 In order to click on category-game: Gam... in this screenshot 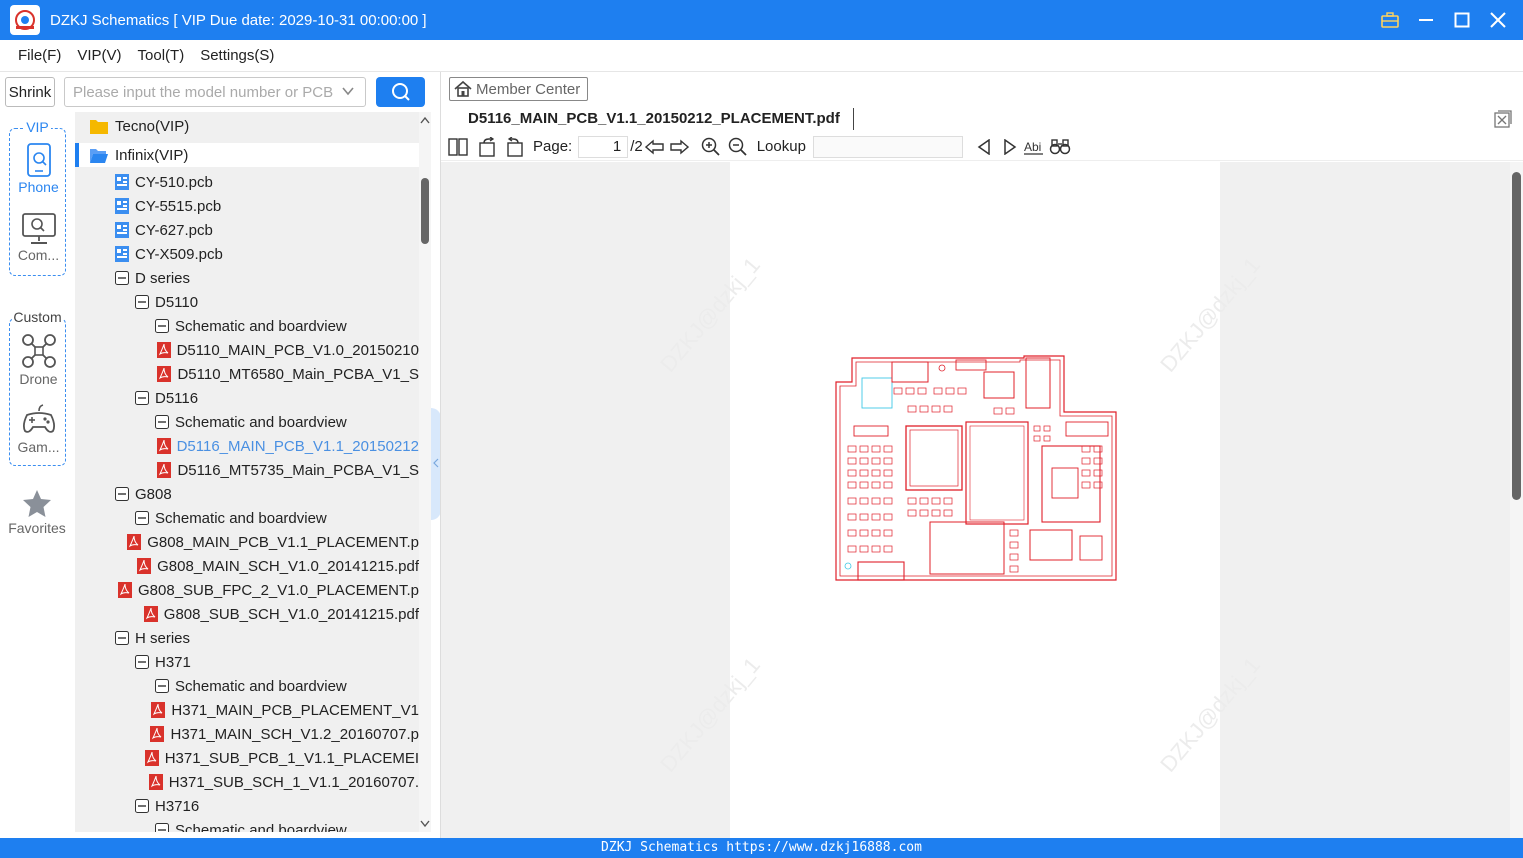, I will do `click(38, 429)`.